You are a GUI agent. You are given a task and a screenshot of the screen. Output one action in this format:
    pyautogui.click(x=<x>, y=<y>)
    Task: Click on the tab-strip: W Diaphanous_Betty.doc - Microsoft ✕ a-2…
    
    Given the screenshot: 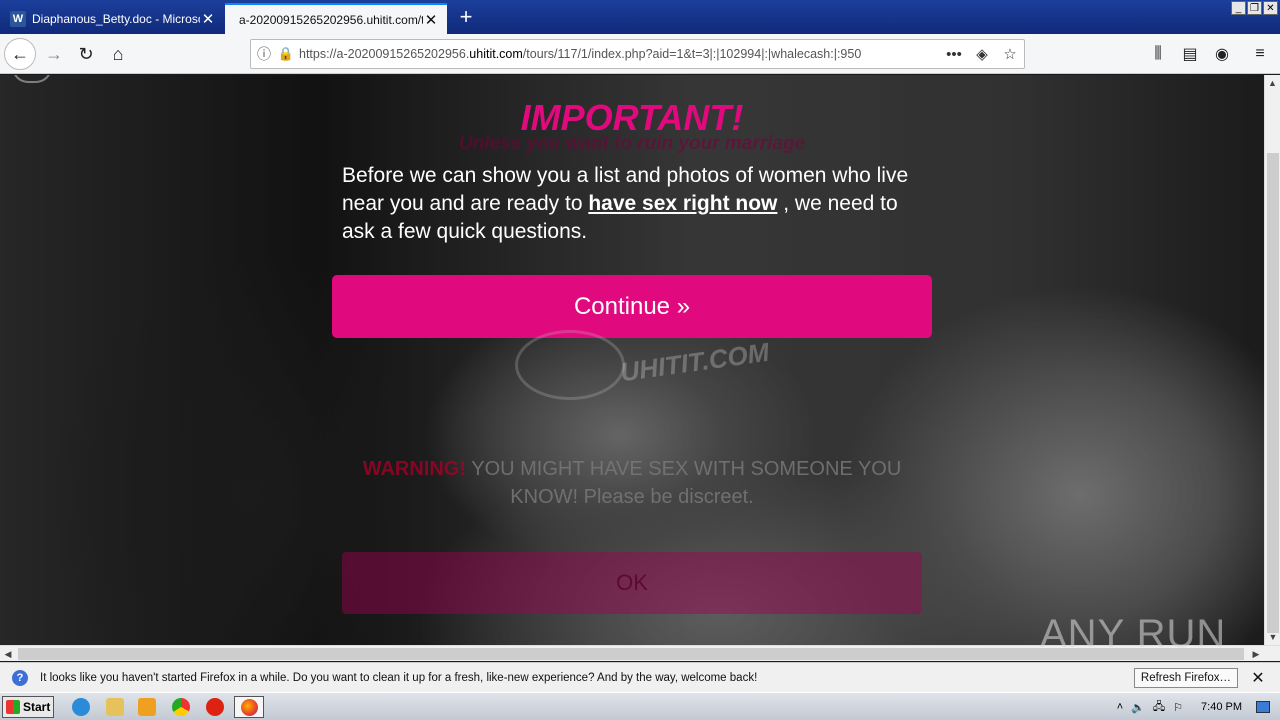 What is the action you would take?
    pyautogui.click(x=640, y=17)
    